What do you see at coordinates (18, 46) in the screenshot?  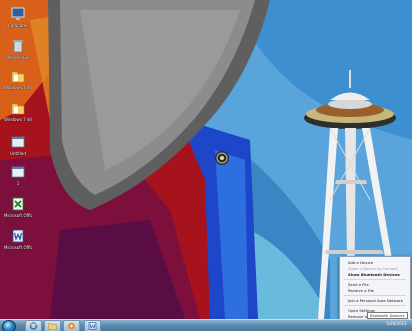 I see `recycle-bin-icon` at bounding box center [18, 46].